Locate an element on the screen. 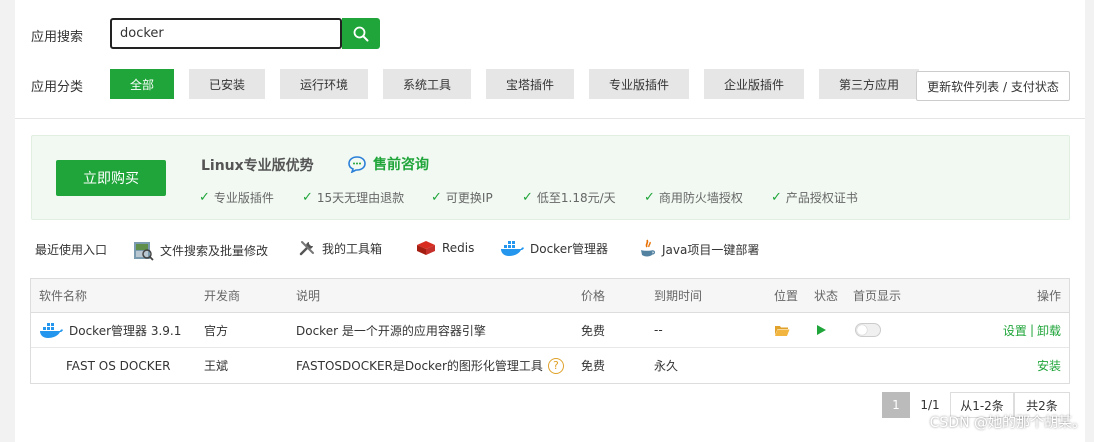  toolbox-icon is located at coordinates (306, 248).